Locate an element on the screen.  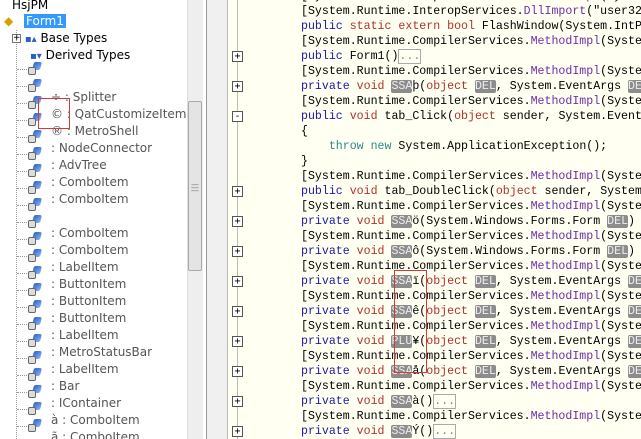
code-line: } is located at coordinates (304, 161).